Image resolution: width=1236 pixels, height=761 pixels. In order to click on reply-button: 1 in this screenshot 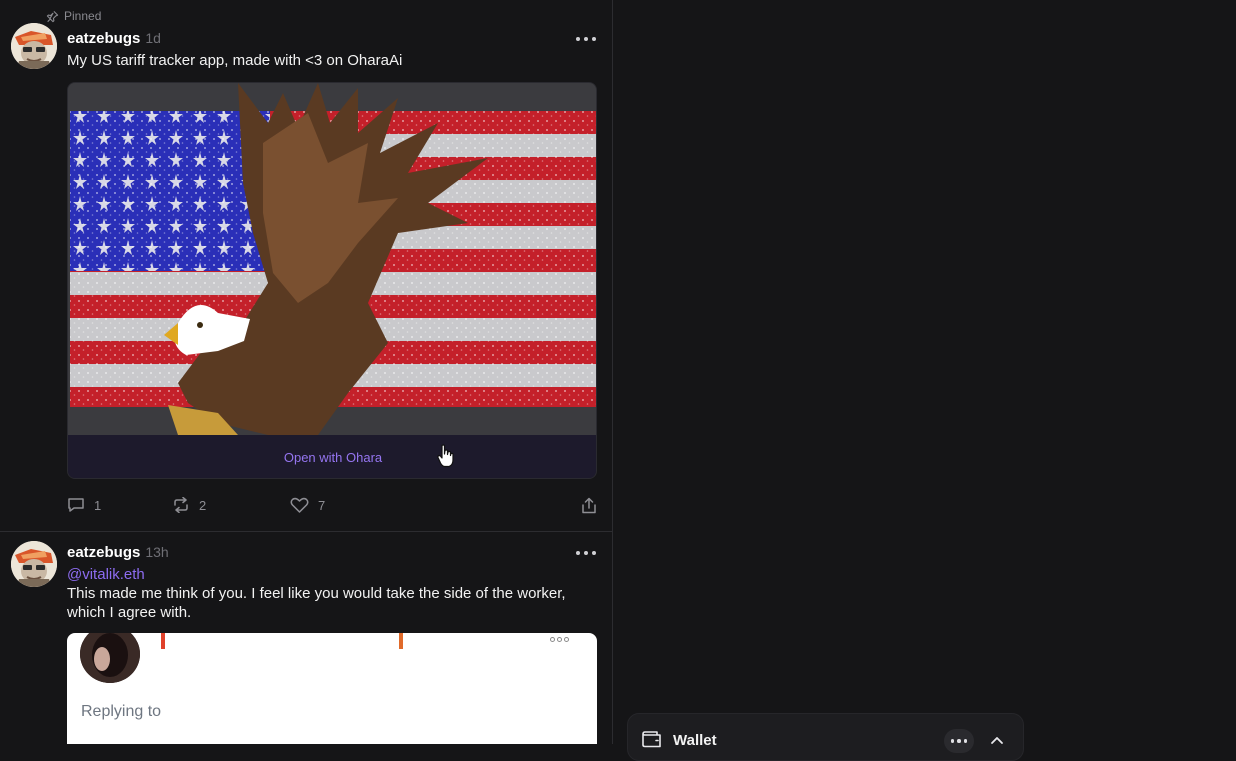, I will do `click(84, 505)`.